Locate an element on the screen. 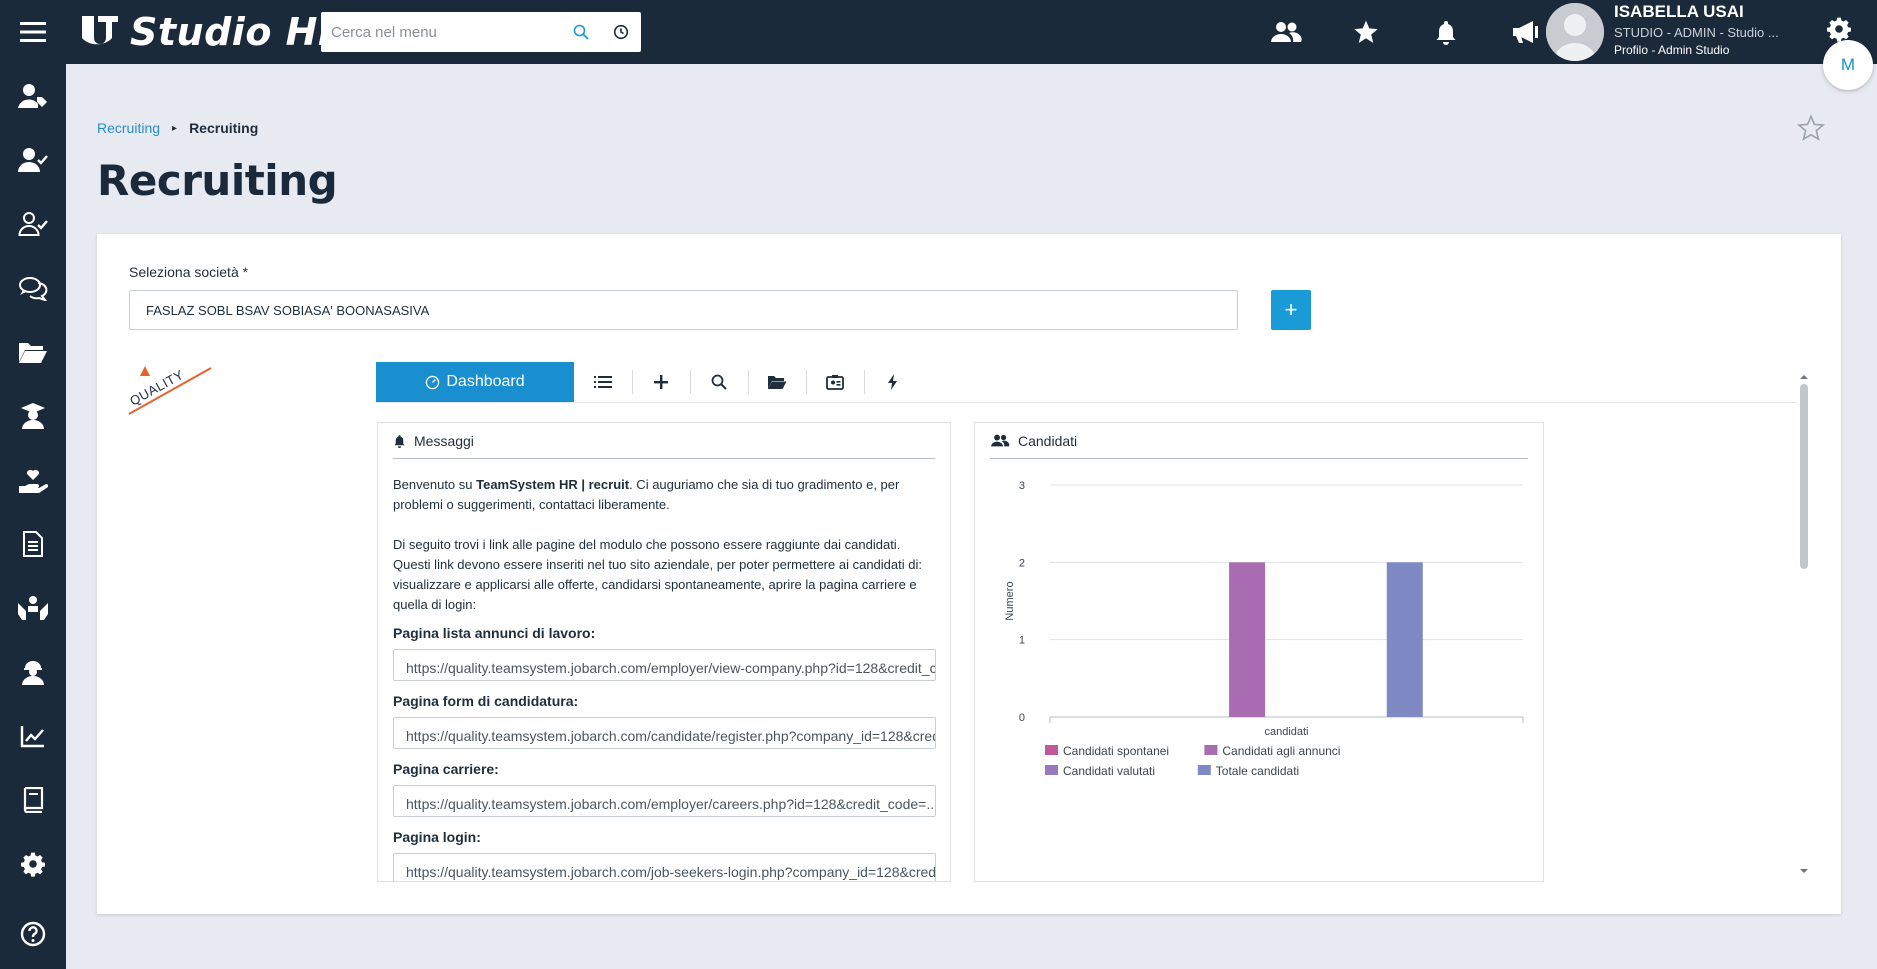  sidebar-item-user-check is located at coordinates (33, 160).